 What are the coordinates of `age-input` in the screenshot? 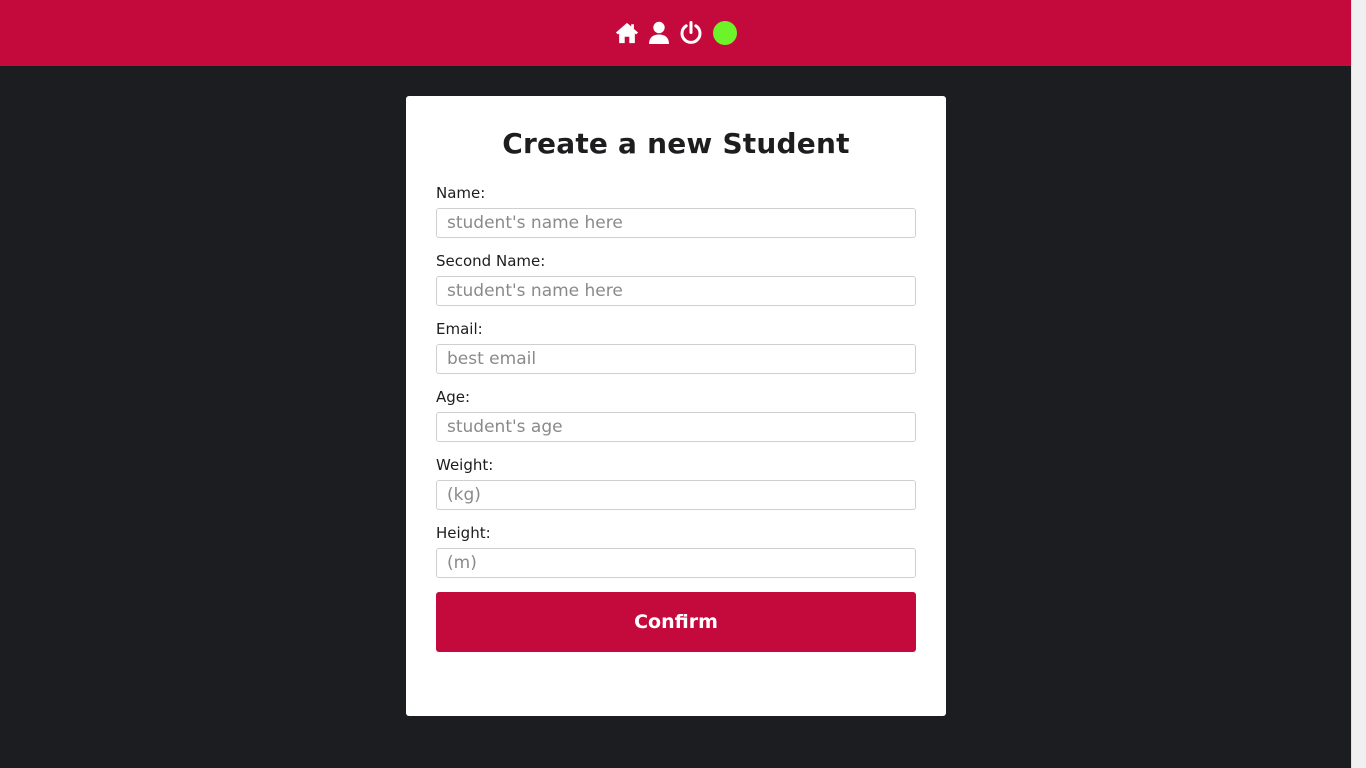 It's located at (676, 427).